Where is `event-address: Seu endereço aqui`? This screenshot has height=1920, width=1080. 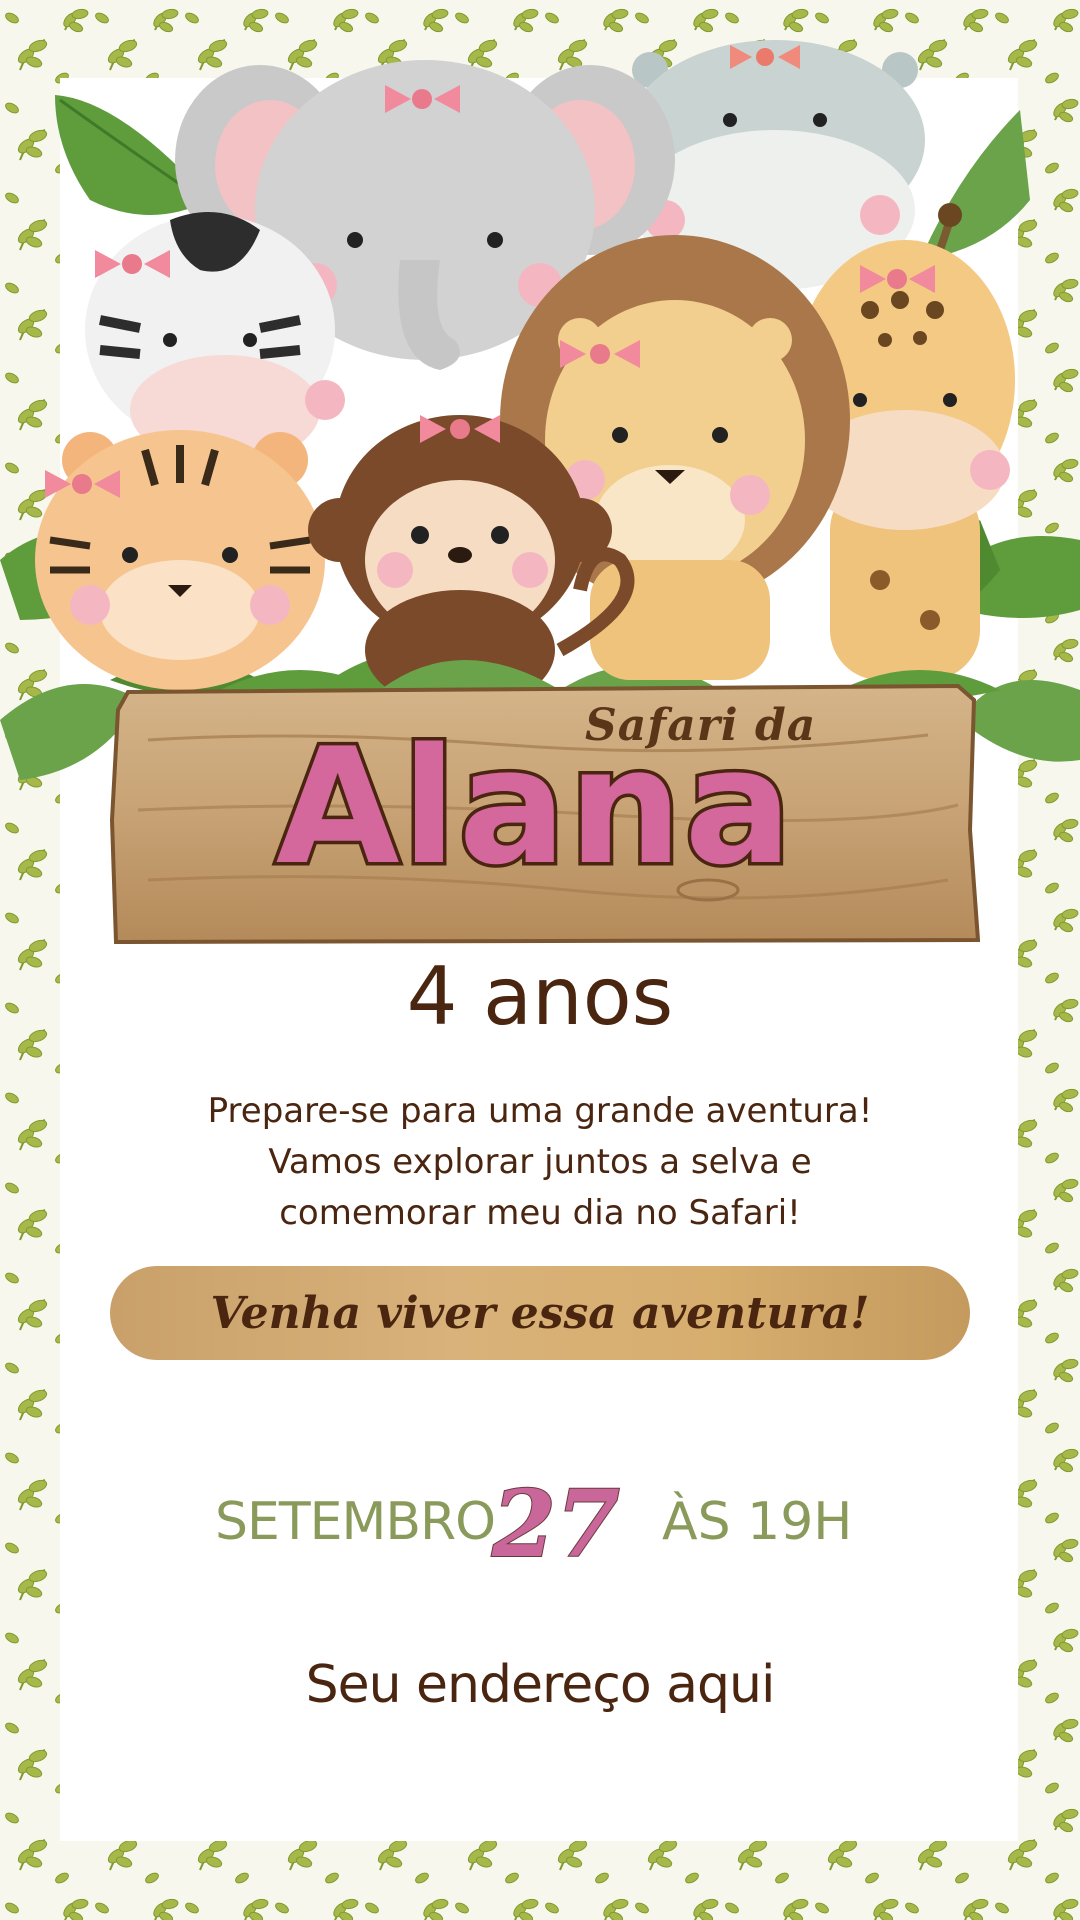 event-address: Seu endereço aqui is located at coordinates (540, 1685).